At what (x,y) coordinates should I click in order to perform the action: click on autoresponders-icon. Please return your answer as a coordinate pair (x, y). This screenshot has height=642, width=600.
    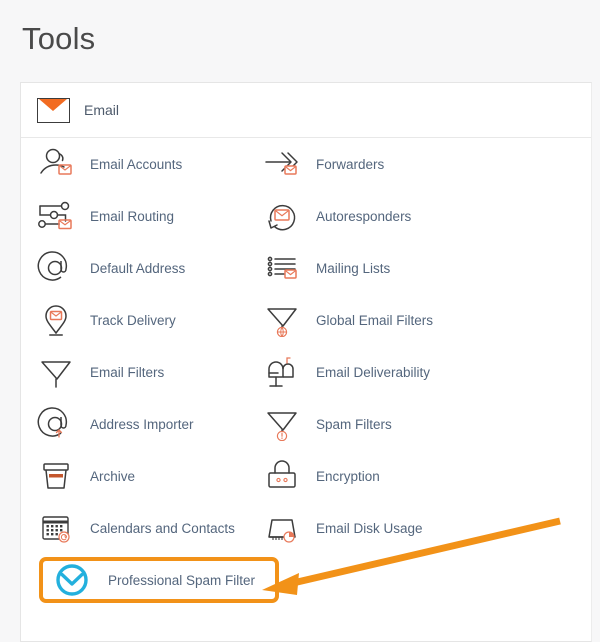
    Looking at the image, I should click on (282, 216).